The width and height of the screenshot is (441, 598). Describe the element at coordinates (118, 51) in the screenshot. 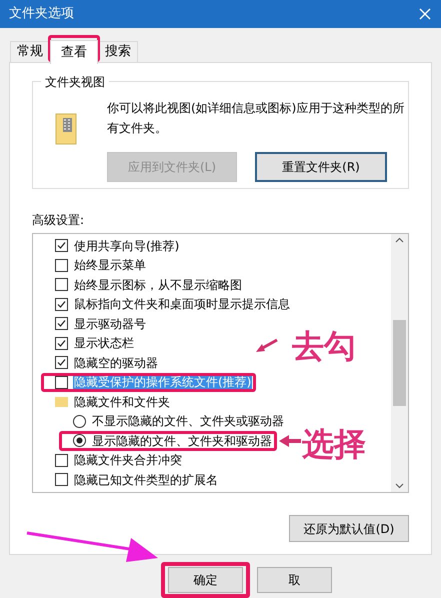

I see `tab: 搜索` at that location.